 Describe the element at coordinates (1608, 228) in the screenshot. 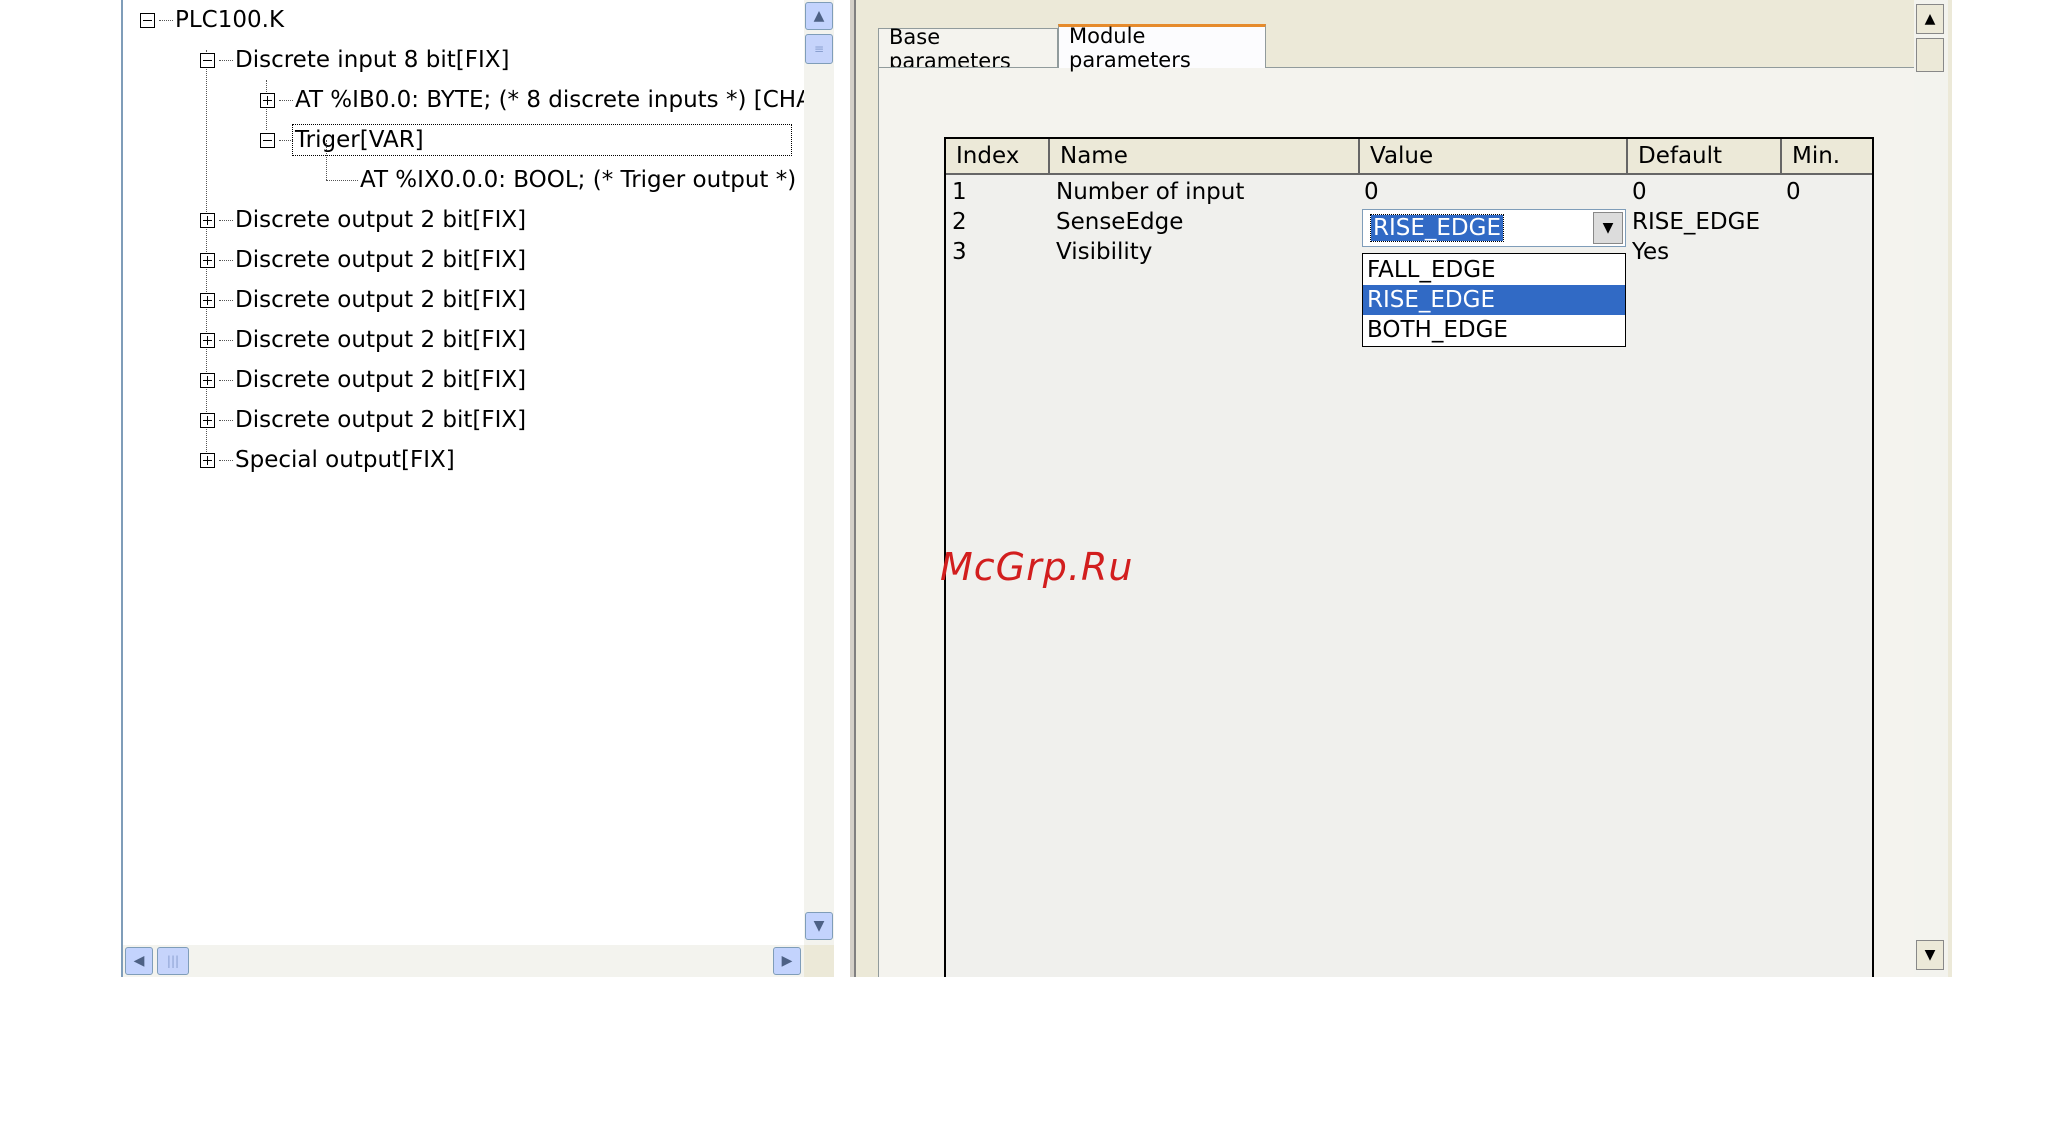

I see `chevron-down-icon: ▼` at that location.